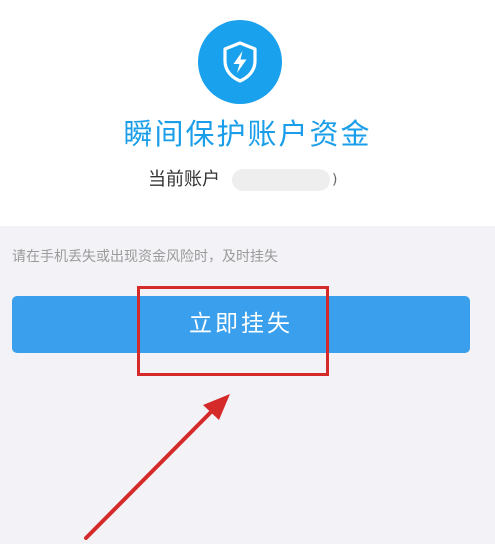 This screenshot has width=495, height=544. Describe the element at coordinates (241, 324) in the screenshot. I see `report-loss-button: 立即挂失` at that location.